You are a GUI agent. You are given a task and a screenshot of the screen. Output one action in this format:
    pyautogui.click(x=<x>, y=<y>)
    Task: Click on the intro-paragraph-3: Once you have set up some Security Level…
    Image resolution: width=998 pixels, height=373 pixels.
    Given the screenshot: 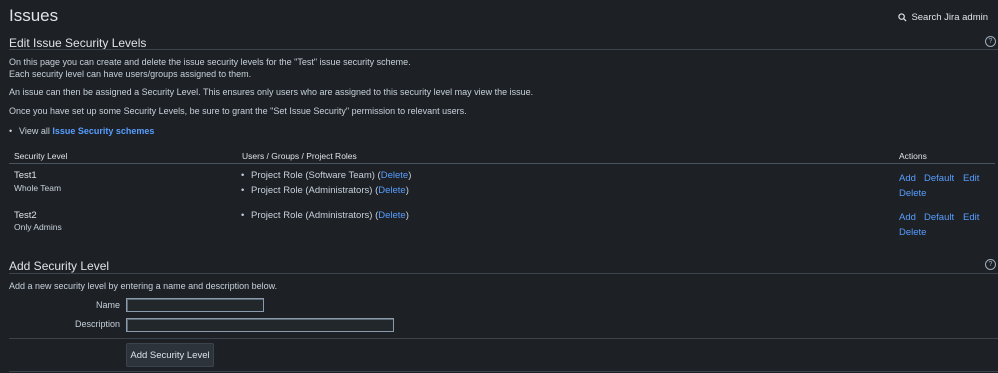 What is the action you would take?
    pyautogui.click(x=238, y=111)
    